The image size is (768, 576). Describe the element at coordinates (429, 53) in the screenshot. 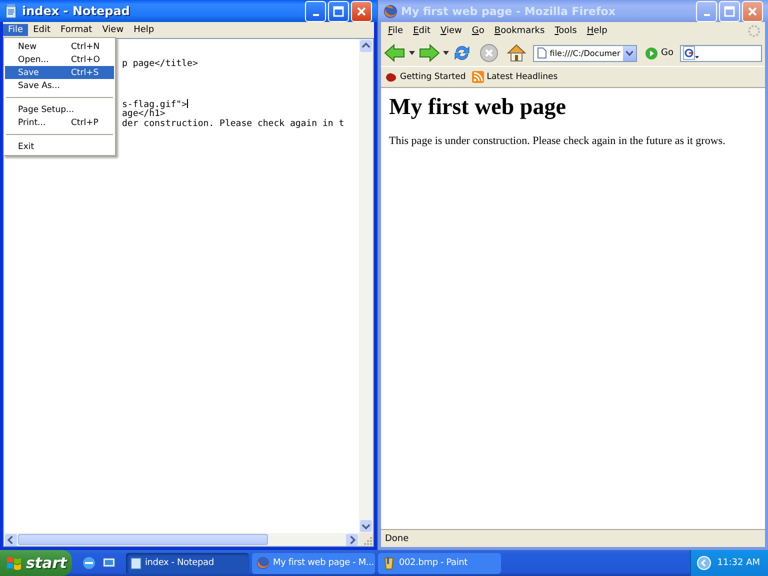

I see `forward-arrow-icon` at that location.